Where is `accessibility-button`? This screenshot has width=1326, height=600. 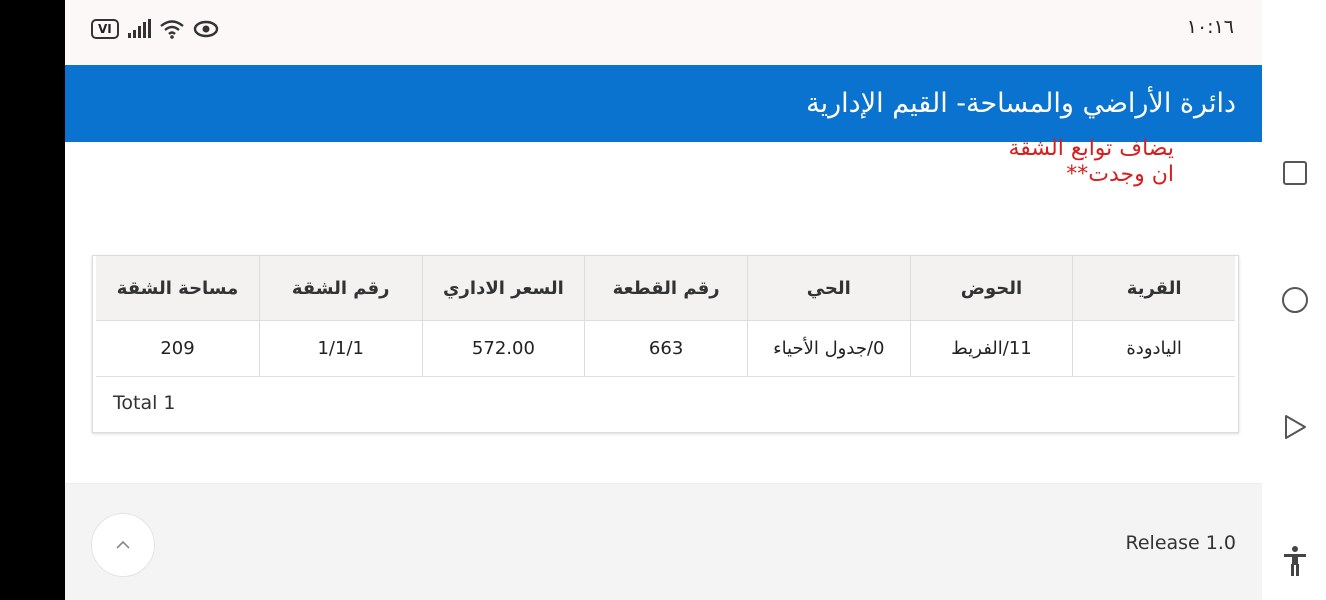
accessibility-button is located at coordinates (1295, 561).